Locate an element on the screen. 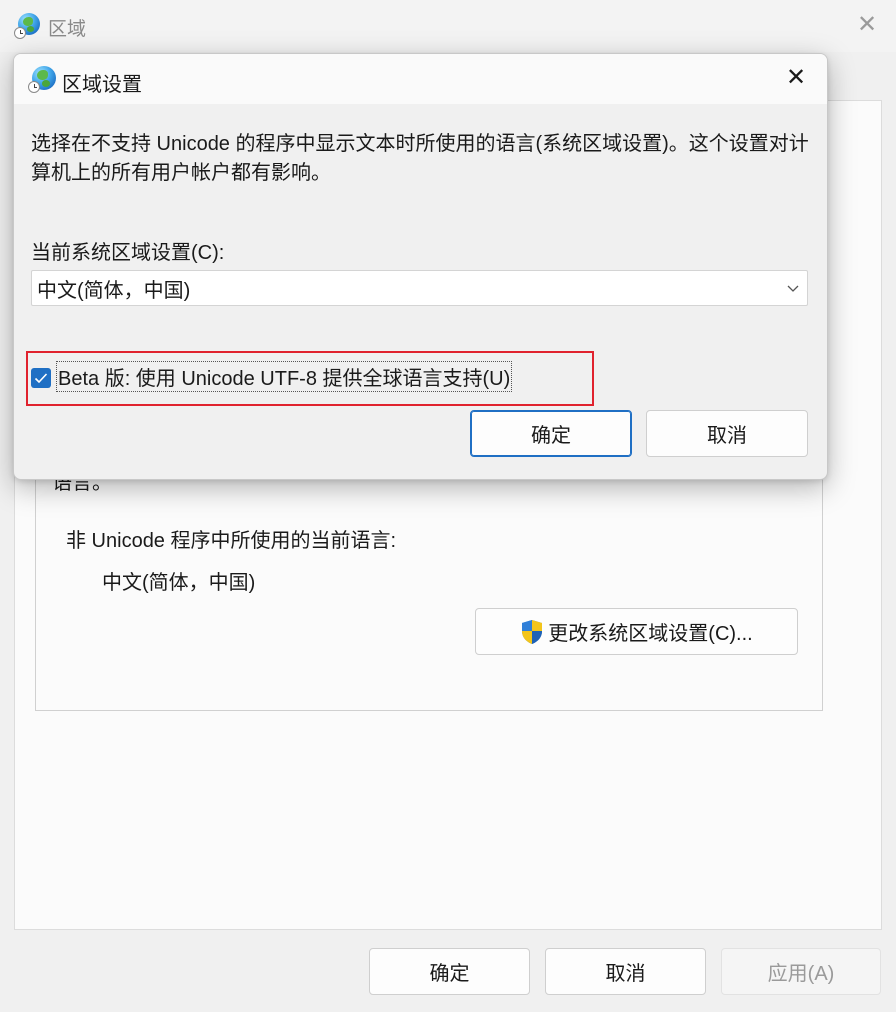 This screenshot has height=1012, width=896. dialog-cancel-button: 取消 is located at coordinates (727, 433).